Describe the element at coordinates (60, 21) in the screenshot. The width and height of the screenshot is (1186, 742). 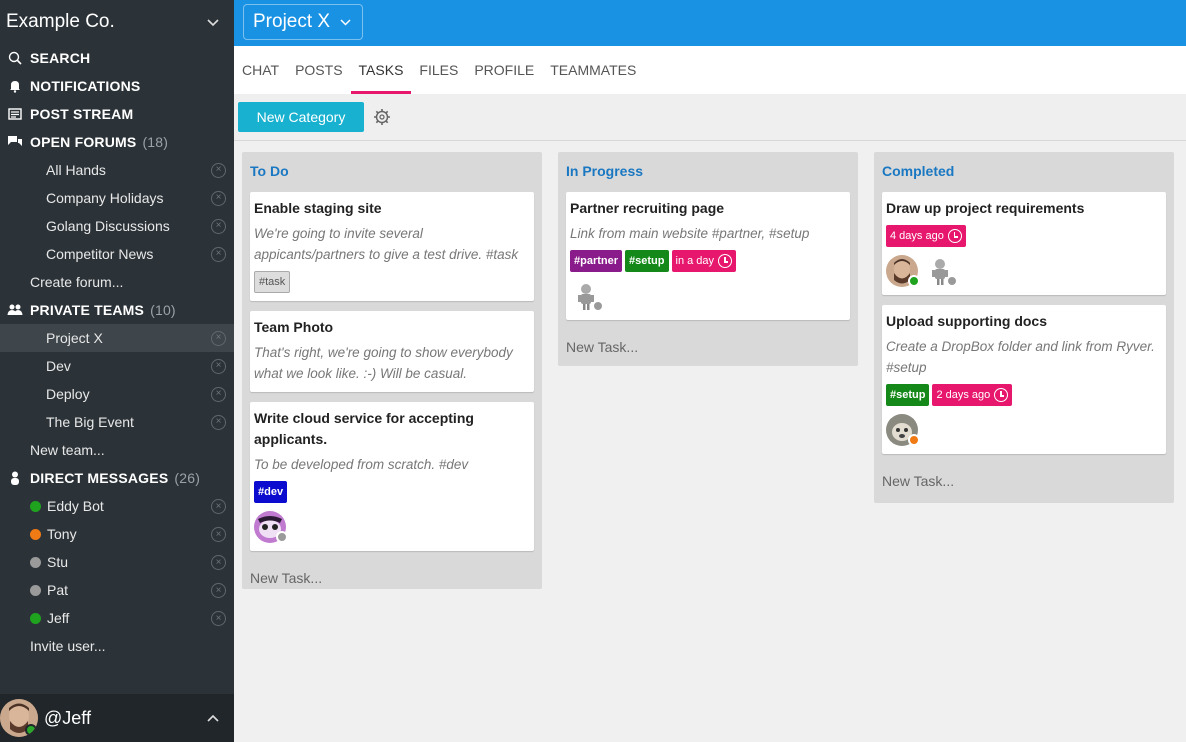
I see `org-name: Example Co.` at that location.